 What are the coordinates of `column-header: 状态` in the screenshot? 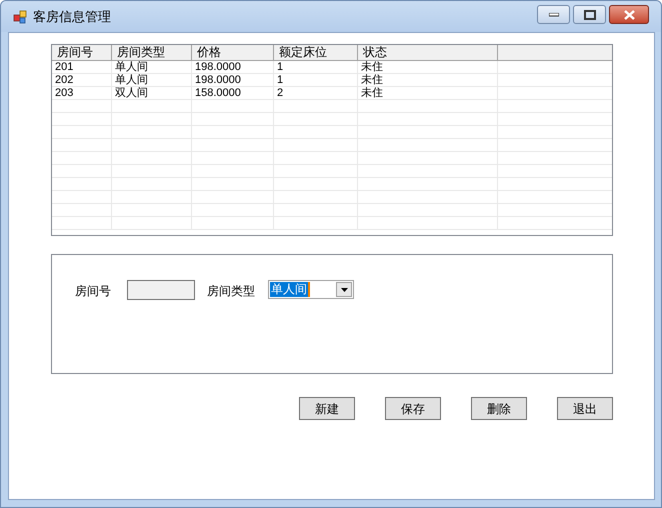 It's located at (428, 52).